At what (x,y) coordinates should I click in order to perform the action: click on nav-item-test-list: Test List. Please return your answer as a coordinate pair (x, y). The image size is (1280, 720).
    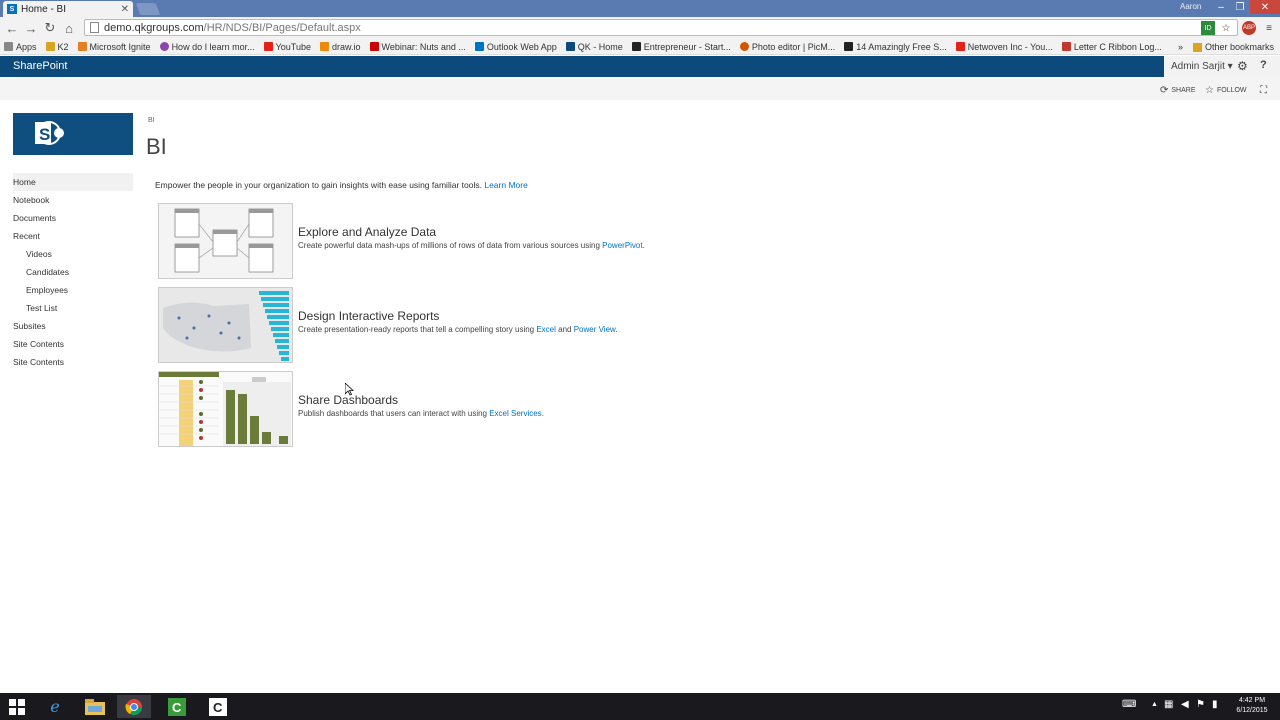
    Looking at the image, I should click on (73, 308).